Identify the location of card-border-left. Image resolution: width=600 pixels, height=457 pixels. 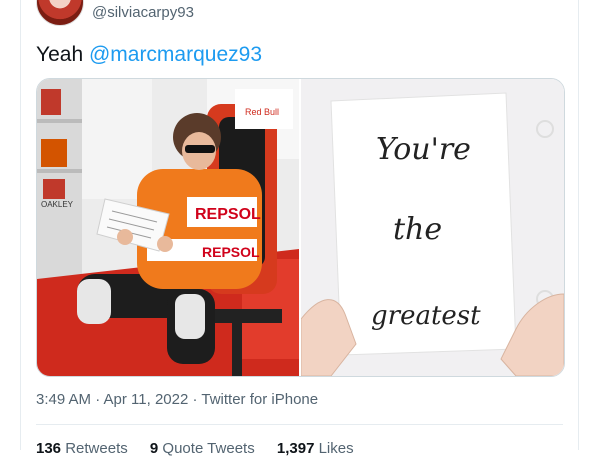
(20, 225).